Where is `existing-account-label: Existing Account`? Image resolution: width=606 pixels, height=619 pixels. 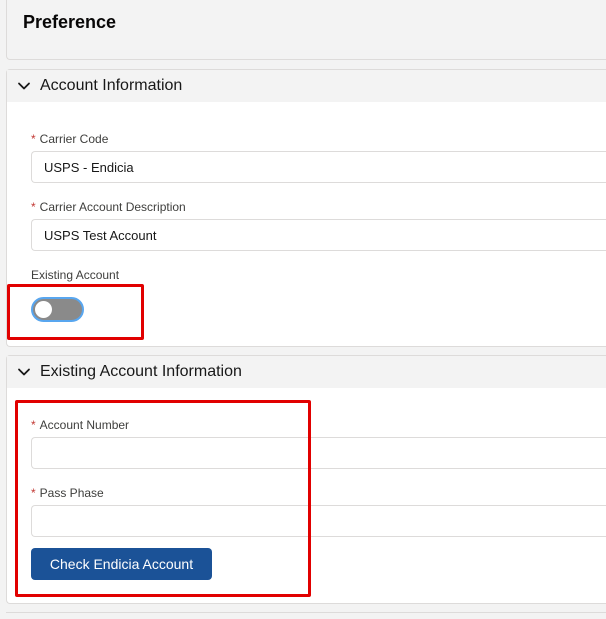 existing-account-label: Existing Account is located at coordinates (75, 275).